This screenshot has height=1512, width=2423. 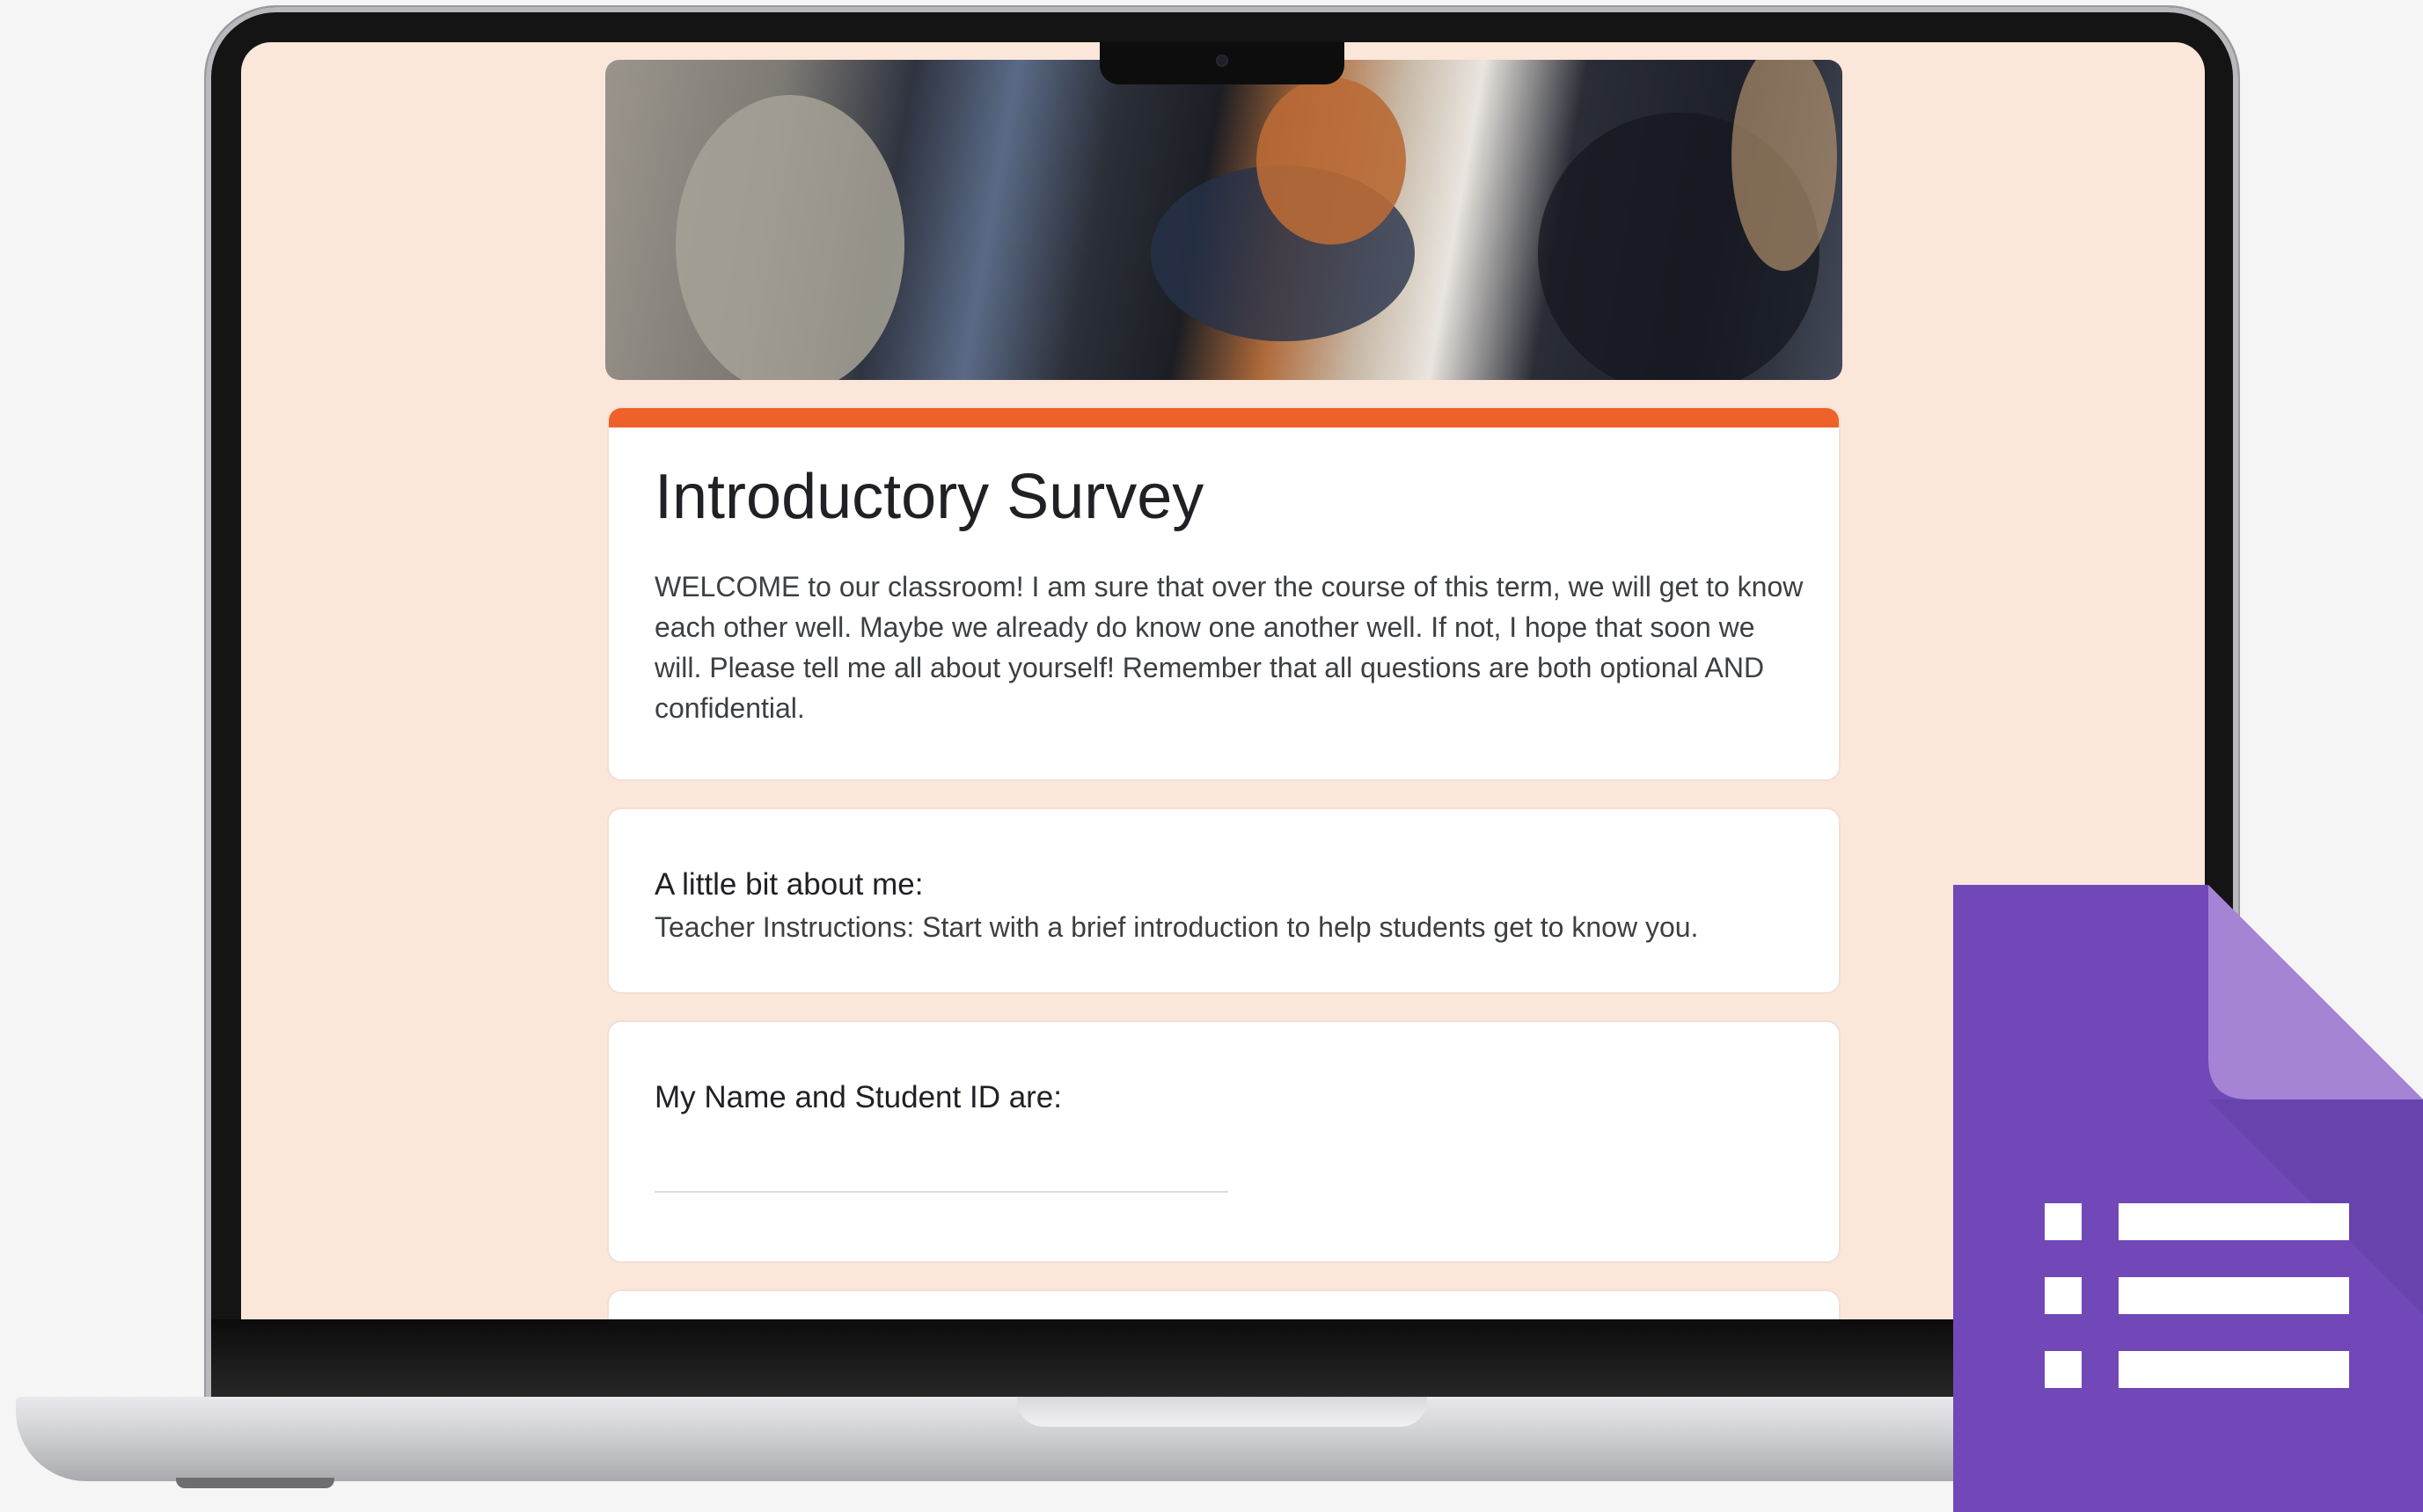 I want to click on google-forms-icon, so click(x=2188, y=1198).